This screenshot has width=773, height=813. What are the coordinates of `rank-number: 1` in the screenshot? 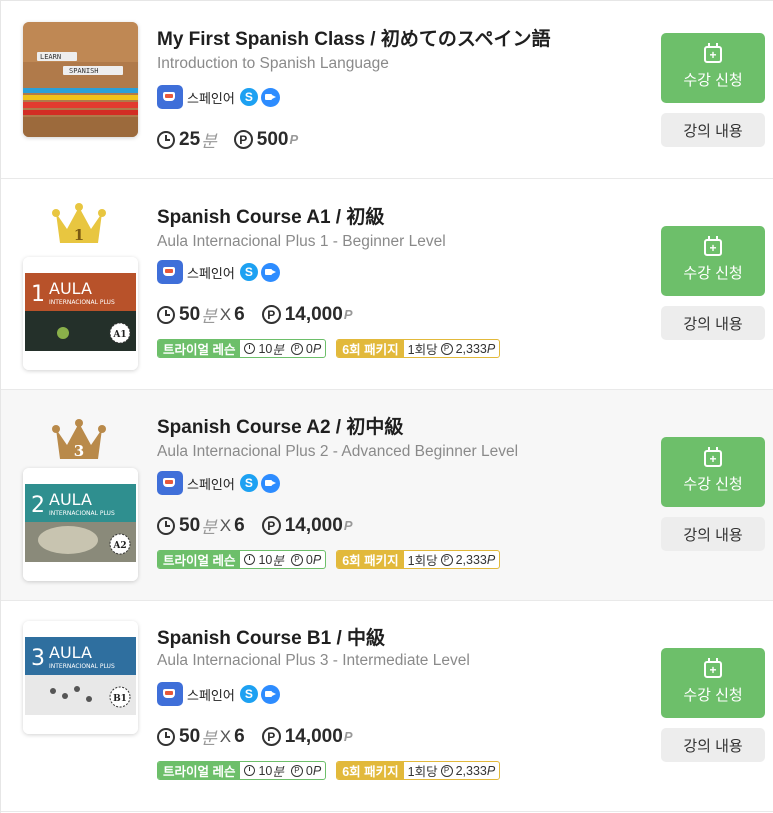 It's located at (79, 235).